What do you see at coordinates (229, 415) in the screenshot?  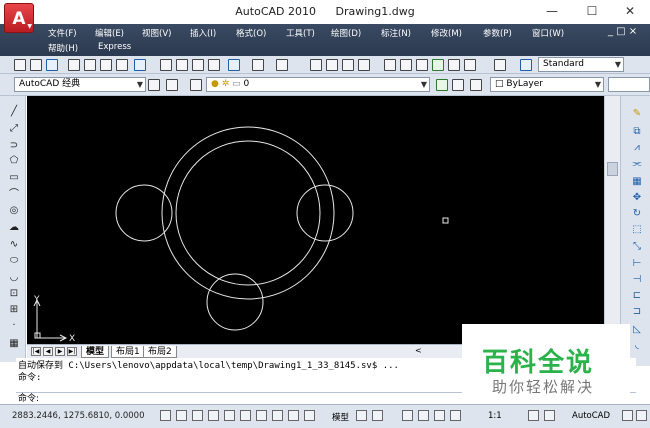 I see `polar-tracking-icon` at bounding box center [229, 415].